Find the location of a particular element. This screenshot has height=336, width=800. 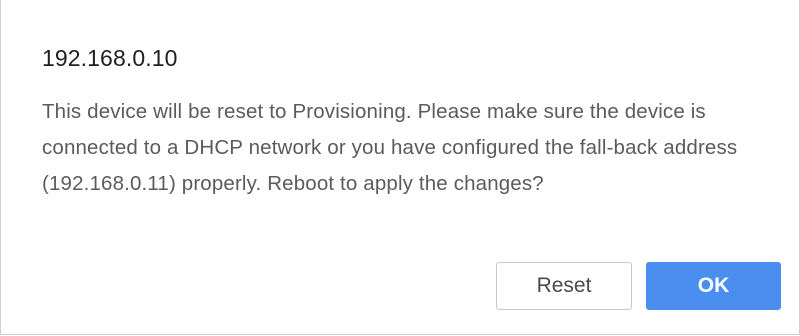

dialog-title: 192.168.0.10 is located at coordinates (110, 58).